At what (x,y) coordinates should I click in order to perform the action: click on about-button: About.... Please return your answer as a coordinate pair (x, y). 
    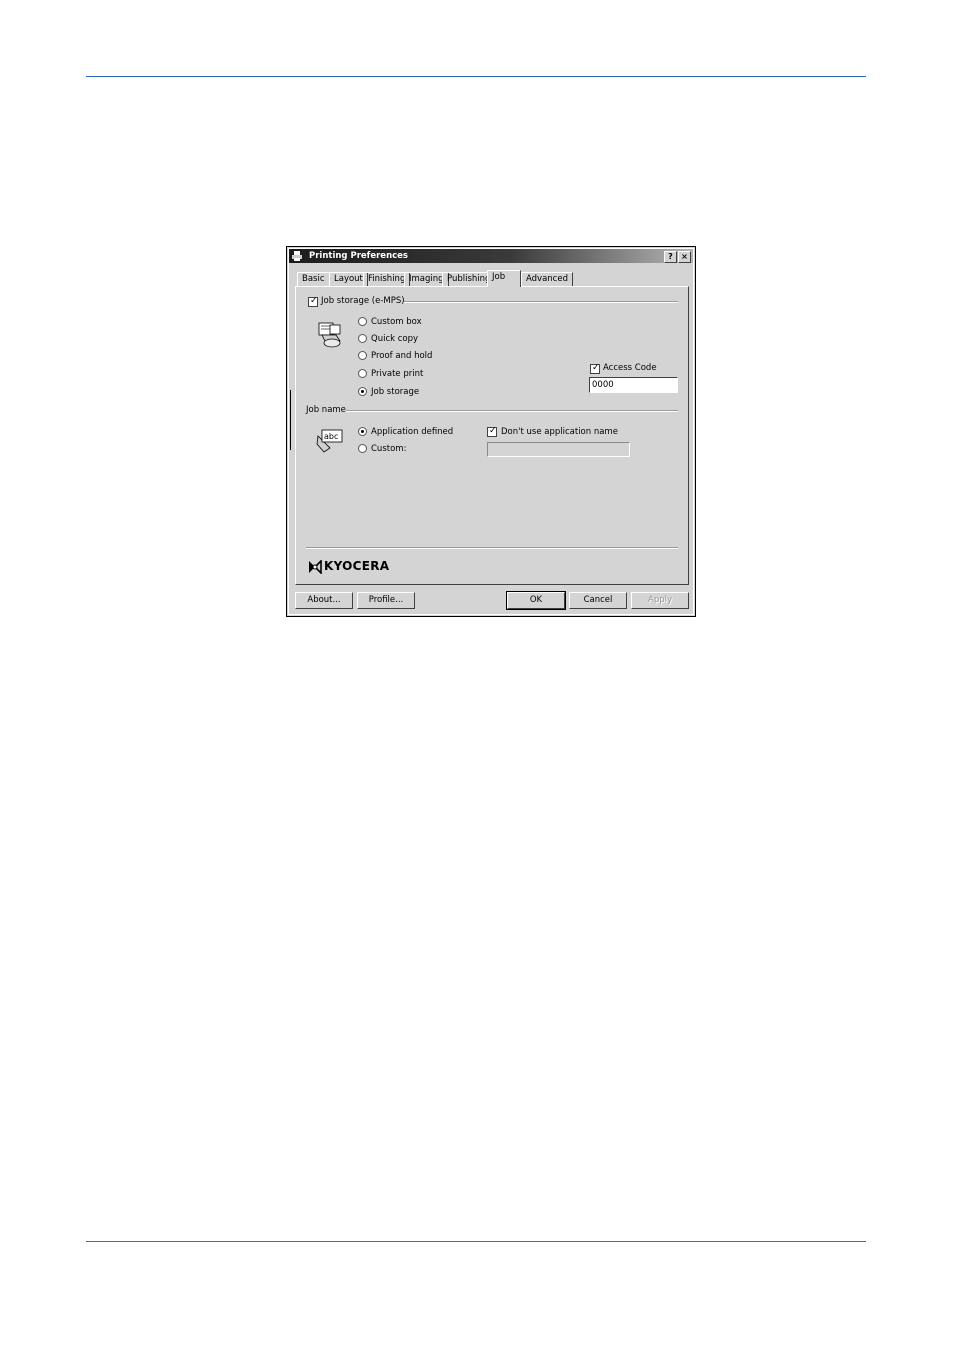
    Looking at the image, I should click on (324, 600).